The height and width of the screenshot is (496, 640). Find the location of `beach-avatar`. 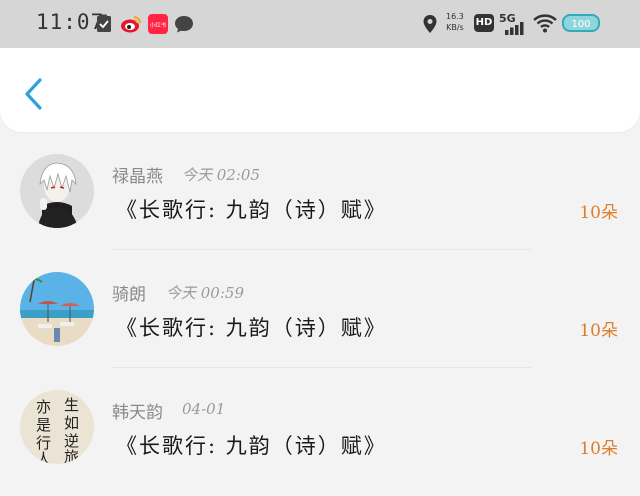

beach-avatar is located at coordinates (57, 309).